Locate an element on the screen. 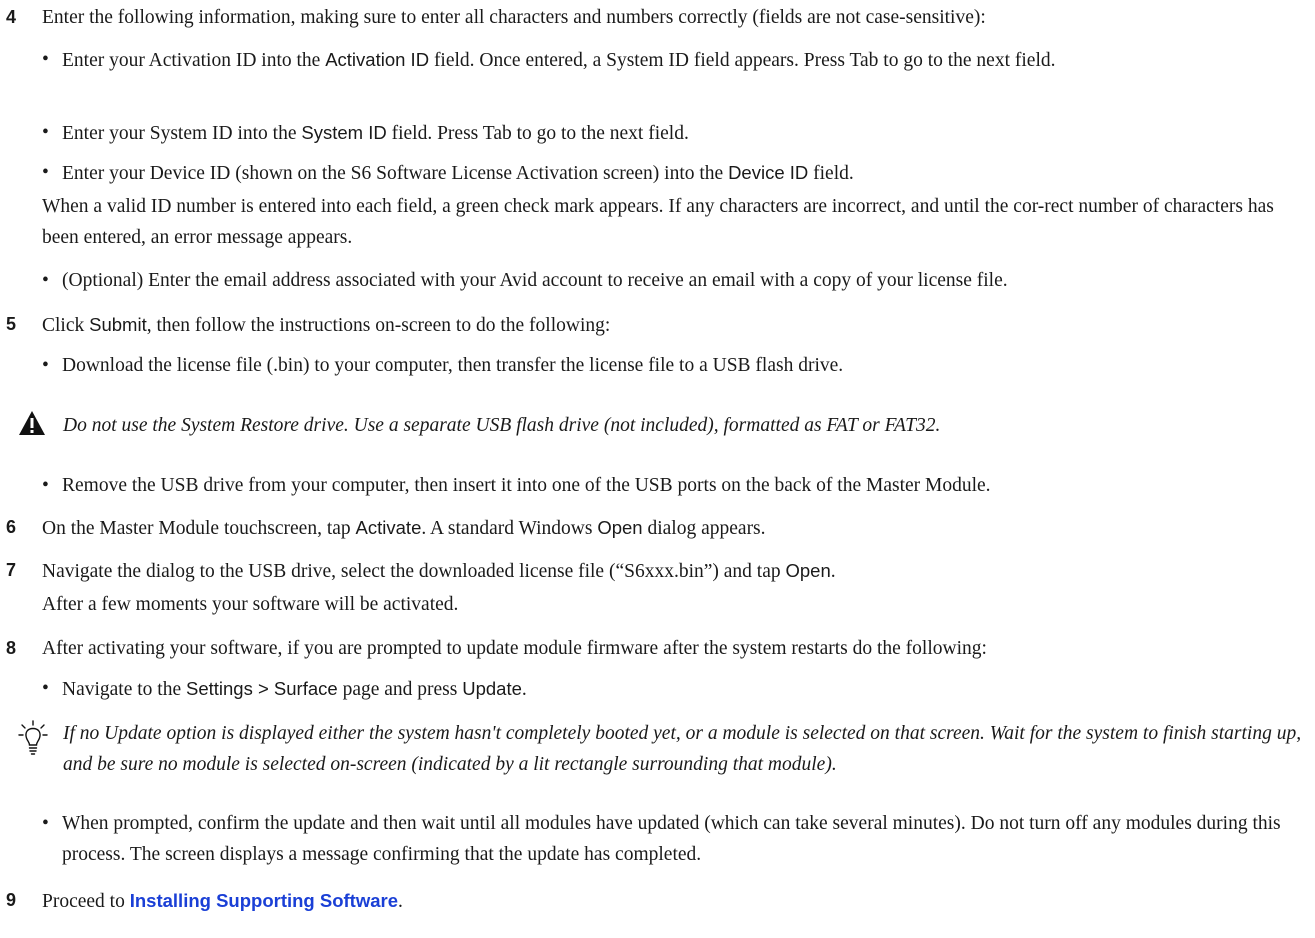 This screenshot has height=938, width=1315. installing-supporting-software-link: Installing Supporting Software is located at coordinates (264, 900).